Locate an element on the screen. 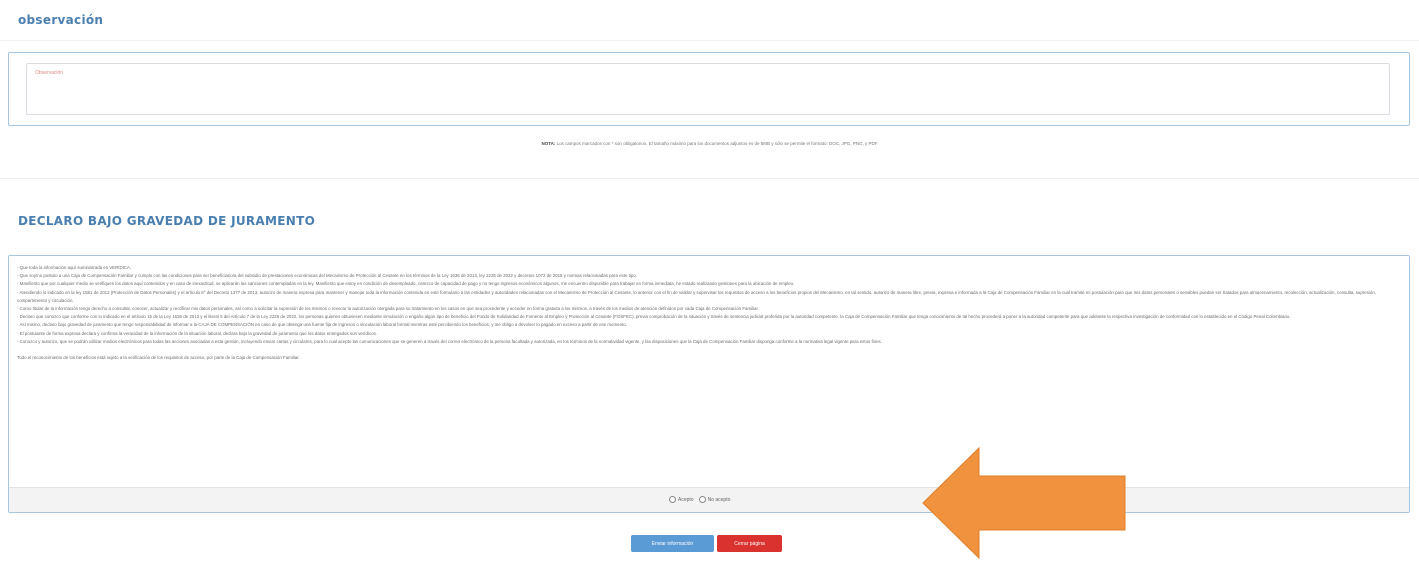 Image resolution: width=1419 pixels, height=563 pixels. radio-reject: No acepto is located at coordinates (714, 499).